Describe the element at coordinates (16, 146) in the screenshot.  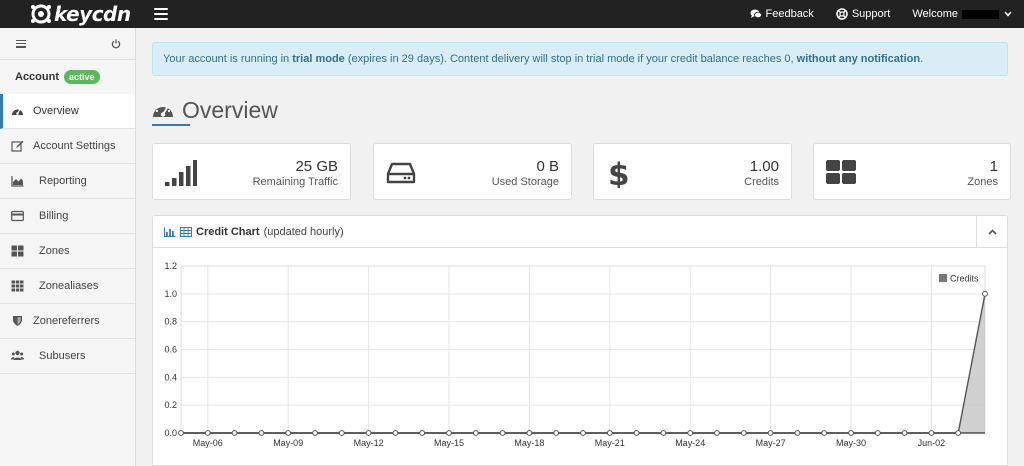
I see `edit-icon` at that location.